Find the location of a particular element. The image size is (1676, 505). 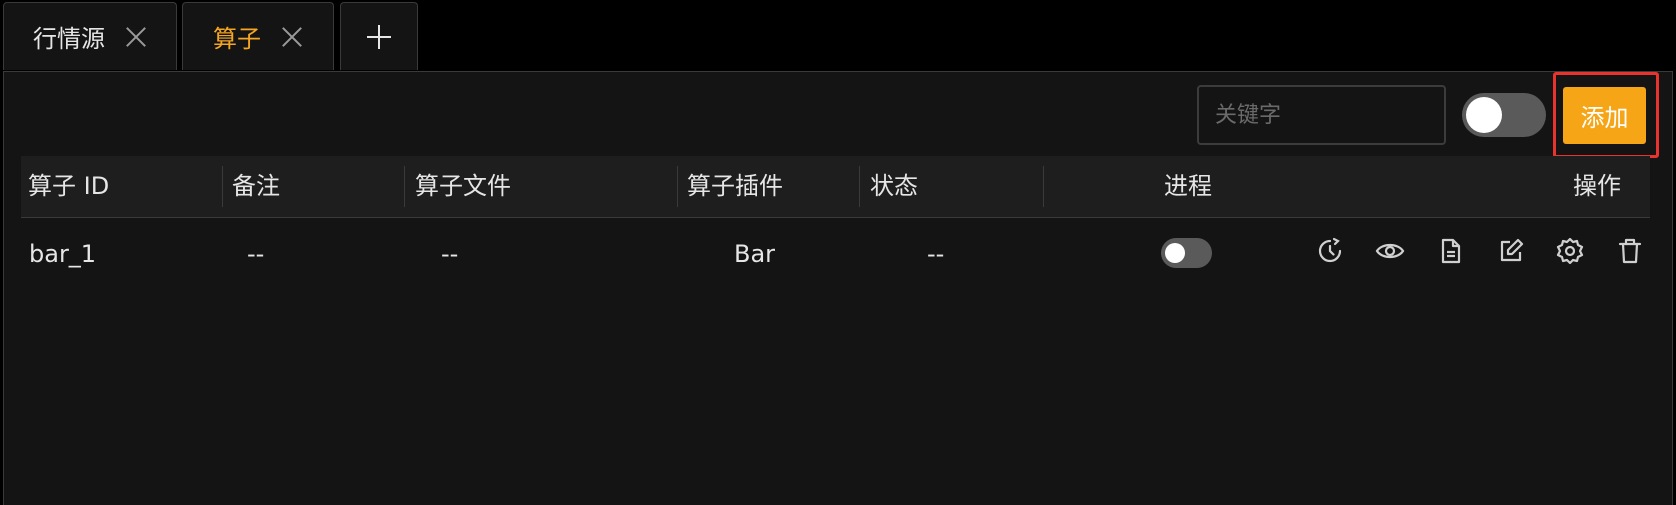

plus-icon is located at coordinates (379, 36).